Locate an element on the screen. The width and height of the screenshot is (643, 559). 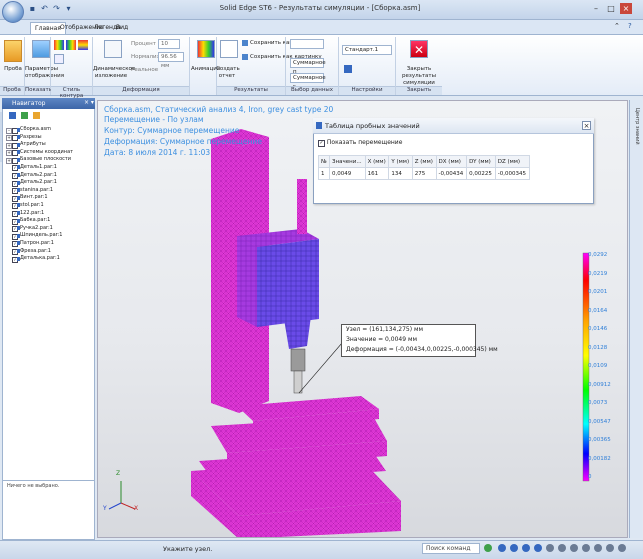
perspective-icon is located at coordinates (610, 548).